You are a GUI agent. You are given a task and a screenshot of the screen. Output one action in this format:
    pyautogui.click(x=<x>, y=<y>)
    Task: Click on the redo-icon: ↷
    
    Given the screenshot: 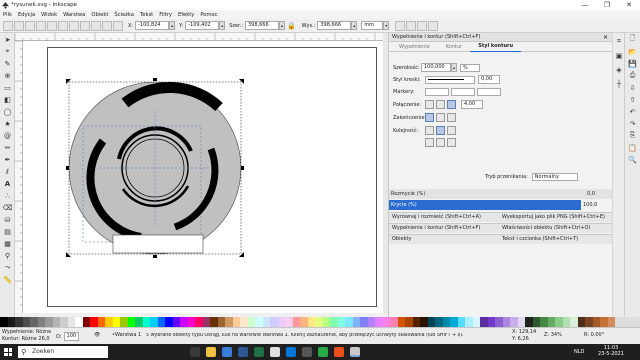 What is the action you would take?
    pyautogui.click(x=632, y=123)
    